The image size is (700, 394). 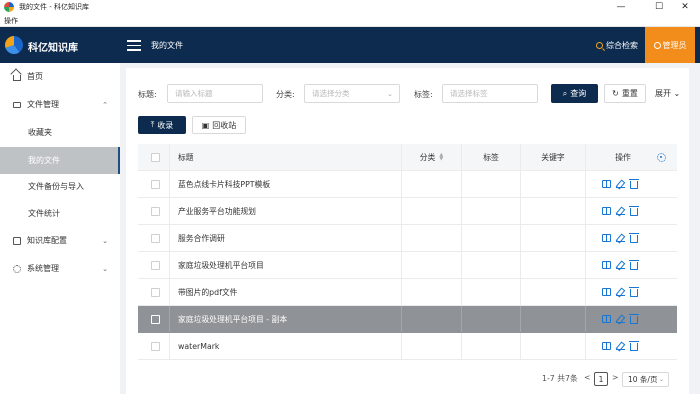 I want to click on page-title: 我的文件, so click(x=167, y=45).